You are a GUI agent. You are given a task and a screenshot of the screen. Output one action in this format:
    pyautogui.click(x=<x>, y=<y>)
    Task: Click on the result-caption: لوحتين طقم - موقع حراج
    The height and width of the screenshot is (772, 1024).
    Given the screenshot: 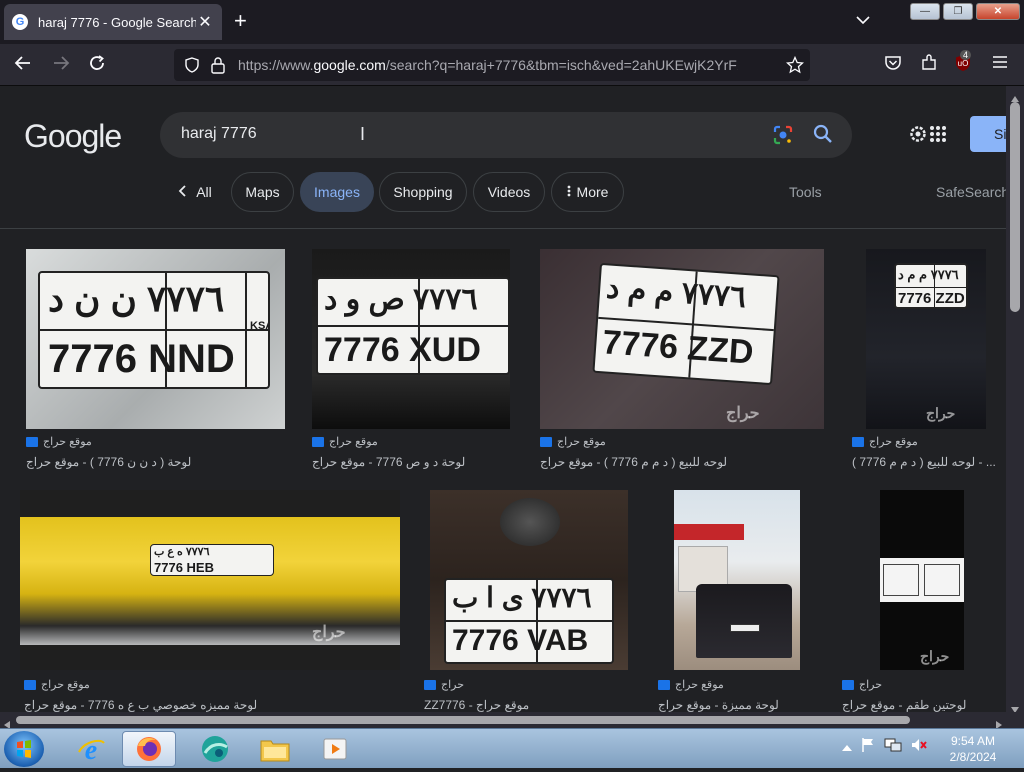 What is the action you would take?
    pyautogui.click(x=922, y=705)
    